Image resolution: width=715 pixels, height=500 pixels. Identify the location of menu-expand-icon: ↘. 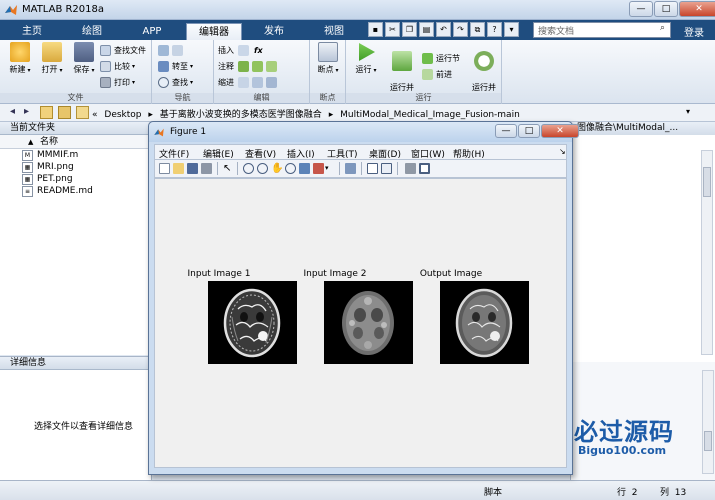
(562, 151).